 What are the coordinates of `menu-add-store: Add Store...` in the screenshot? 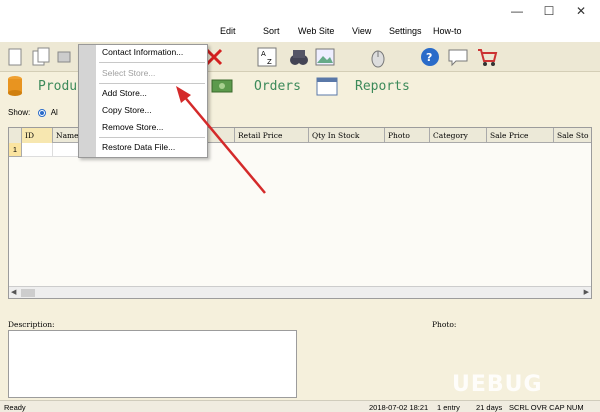 It's located at (124, 93).